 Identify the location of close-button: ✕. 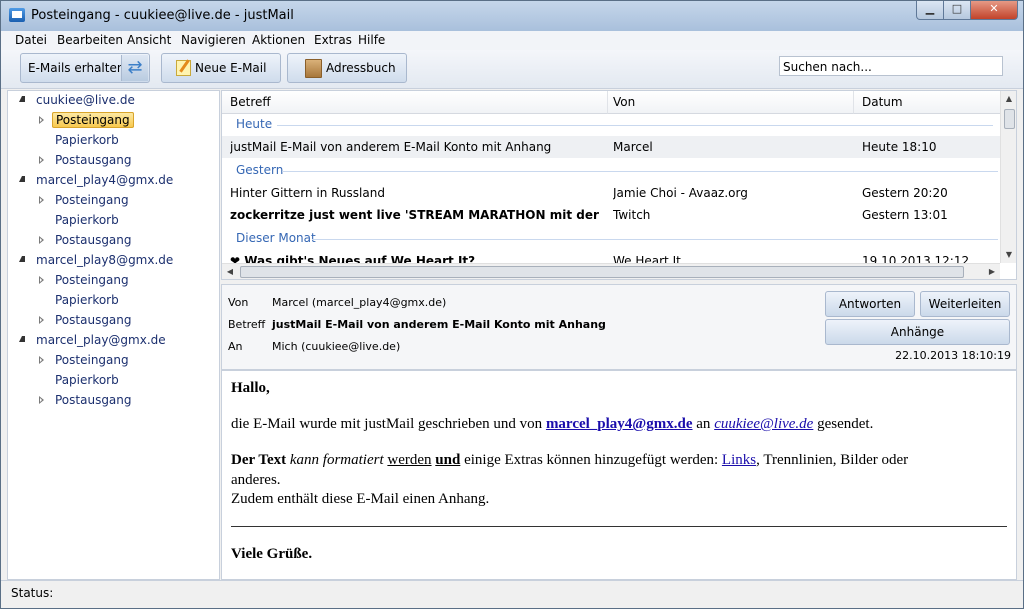
(994, 10).